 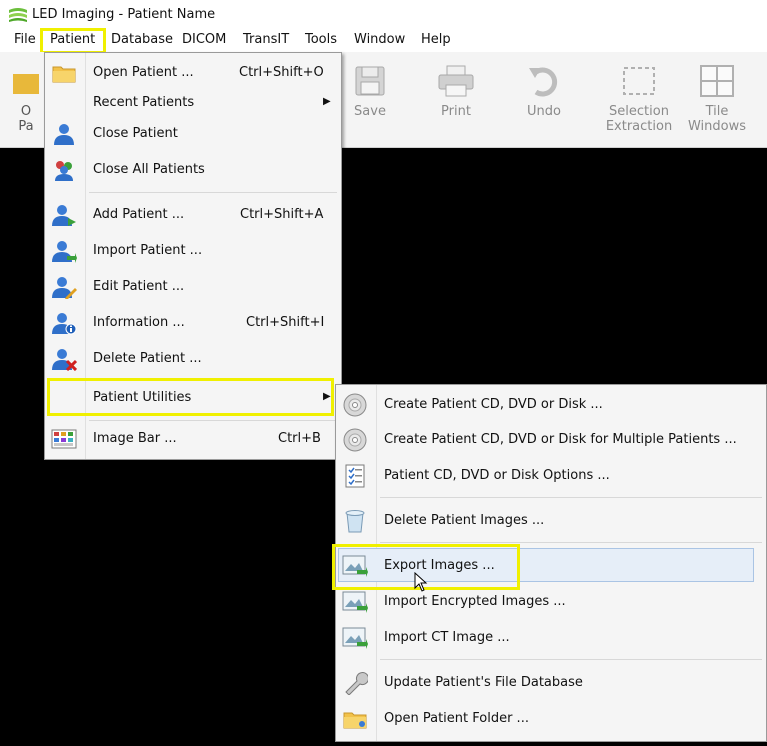 What do you see at coordinates (379, 39) in the screenshot?
I see `menu-window: Window` at bounding box center [379, 39].